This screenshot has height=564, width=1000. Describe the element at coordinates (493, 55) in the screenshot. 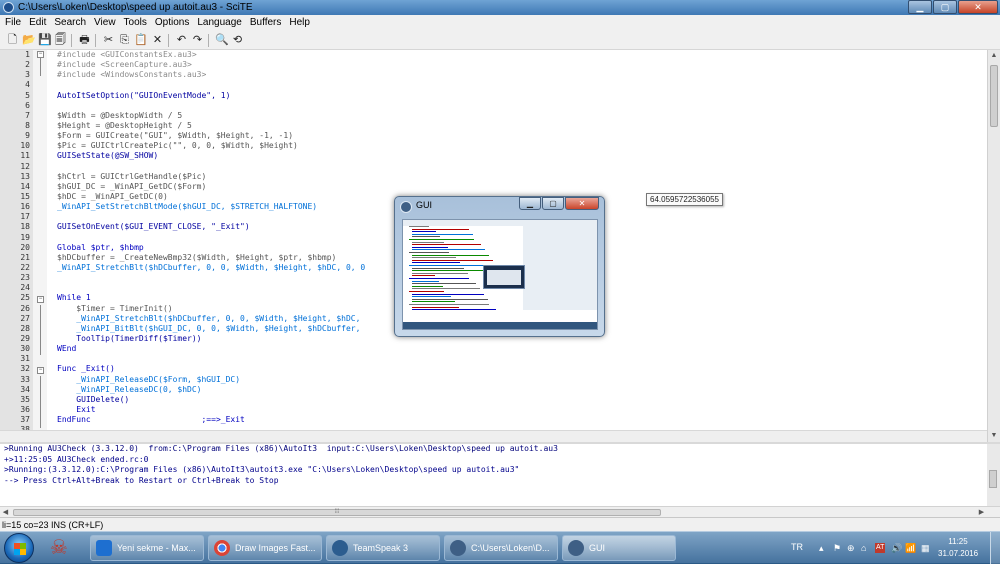

I see `code-line: 1 #include <GUIConstantsEx.au3>` at that location.